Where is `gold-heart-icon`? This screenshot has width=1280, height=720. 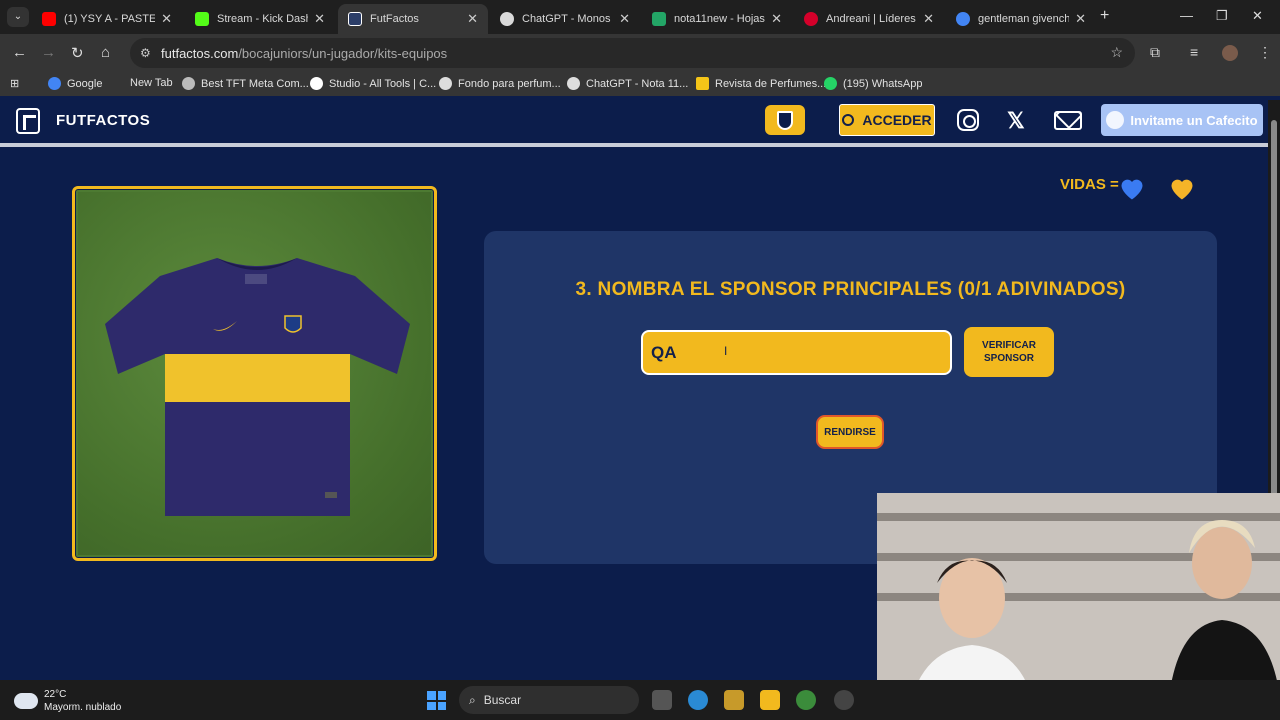 gold-heart-icon is located at coordinates (1182, 189).